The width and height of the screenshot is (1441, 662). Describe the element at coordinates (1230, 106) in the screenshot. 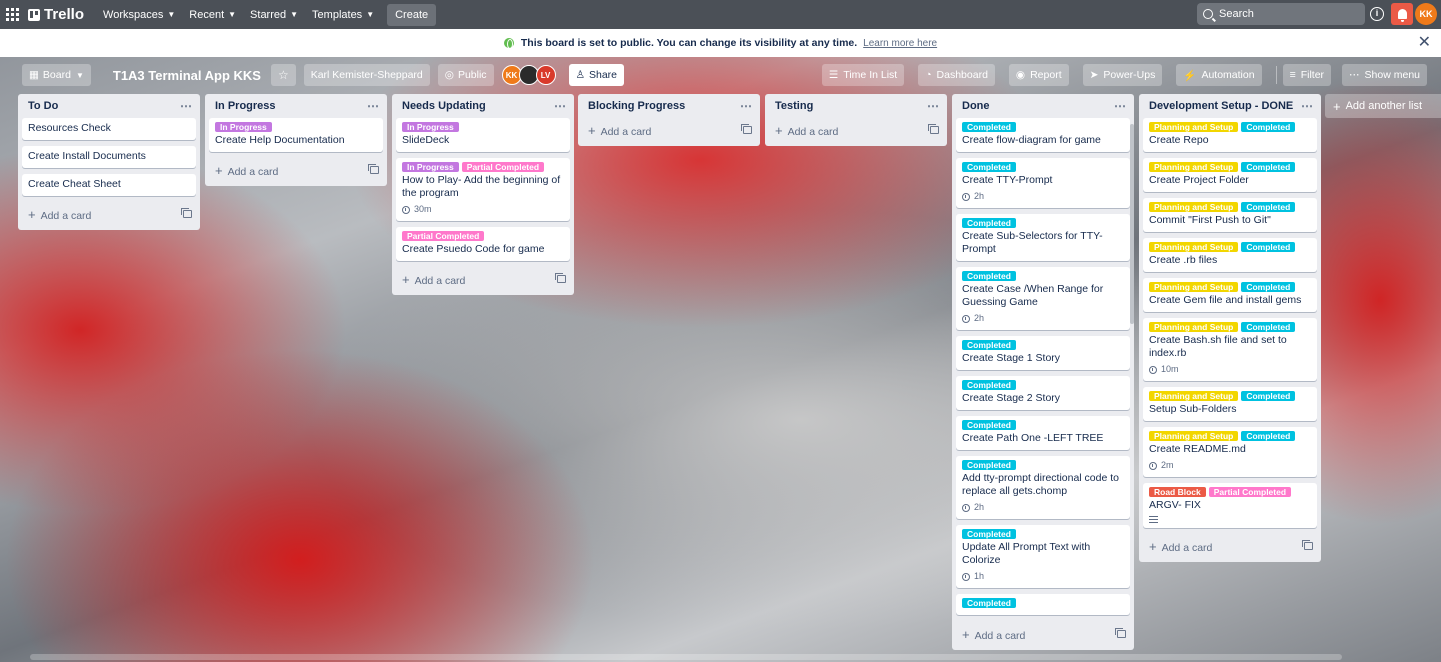

I see `list-header: Development Setup - DONE ⋯` at that location.